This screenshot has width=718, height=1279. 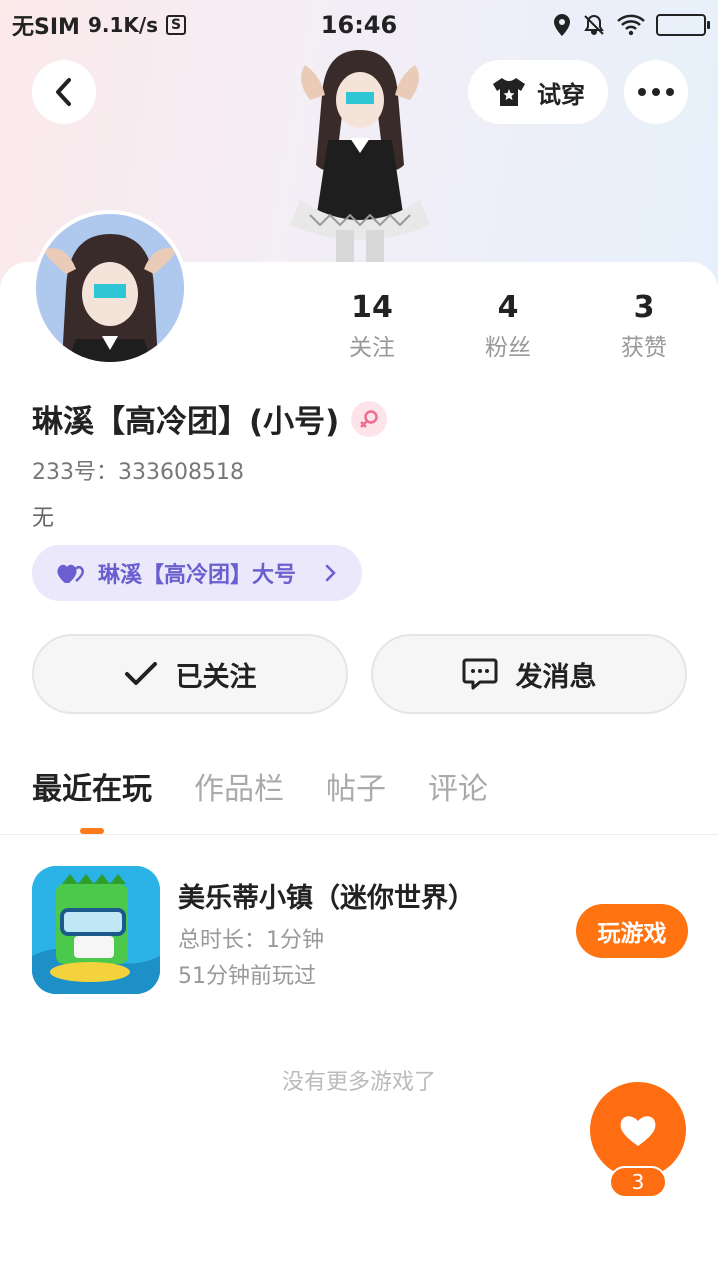 What do you see at coordinates (176, 25) in the screenshot?
I see `s-icon: S` at bounding box center [176, 25].